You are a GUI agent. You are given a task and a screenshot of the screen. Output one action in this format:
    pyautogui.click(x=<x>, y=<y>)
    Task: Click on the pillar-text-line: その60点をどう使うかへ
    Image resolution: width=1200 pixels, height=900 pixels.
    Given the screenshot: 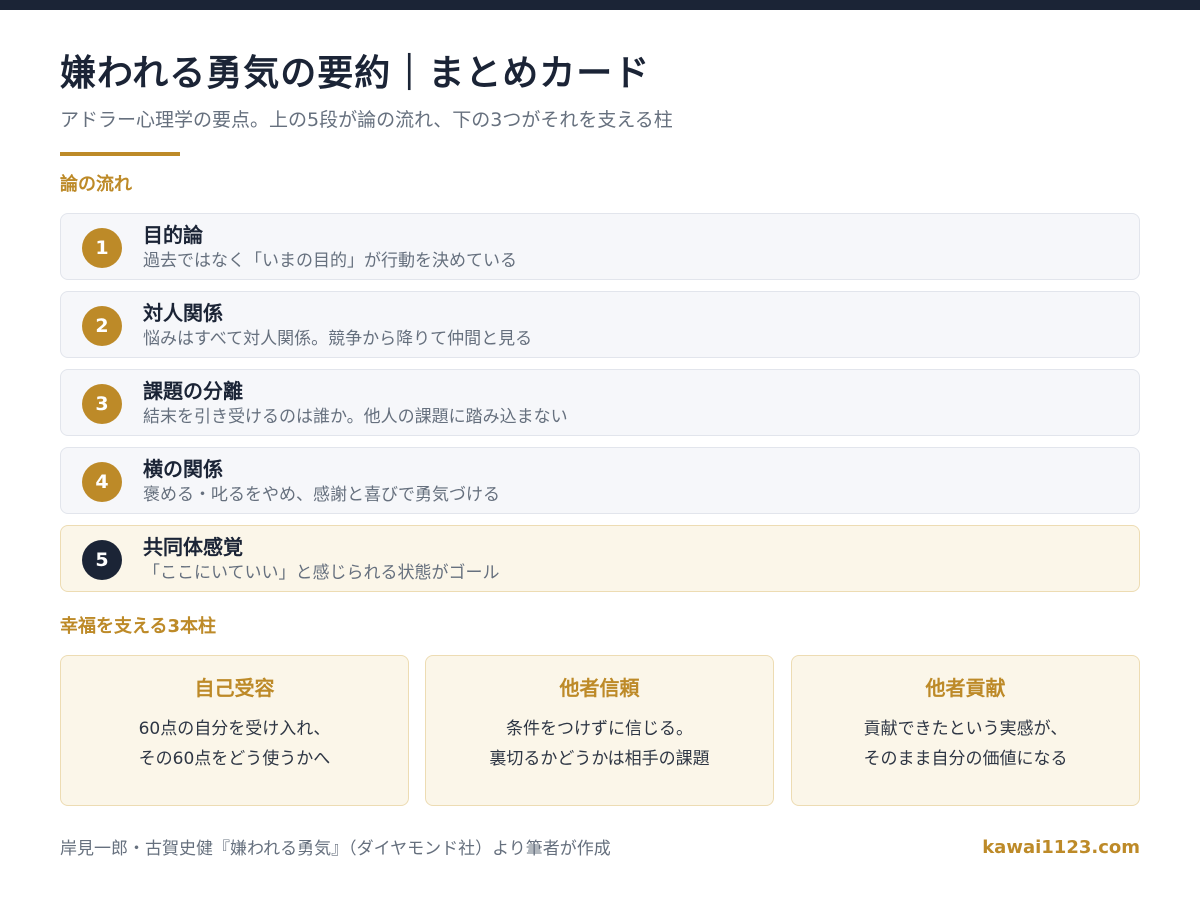 What is the action you would take?
    pyautogui.click(x=234, y=759)
    